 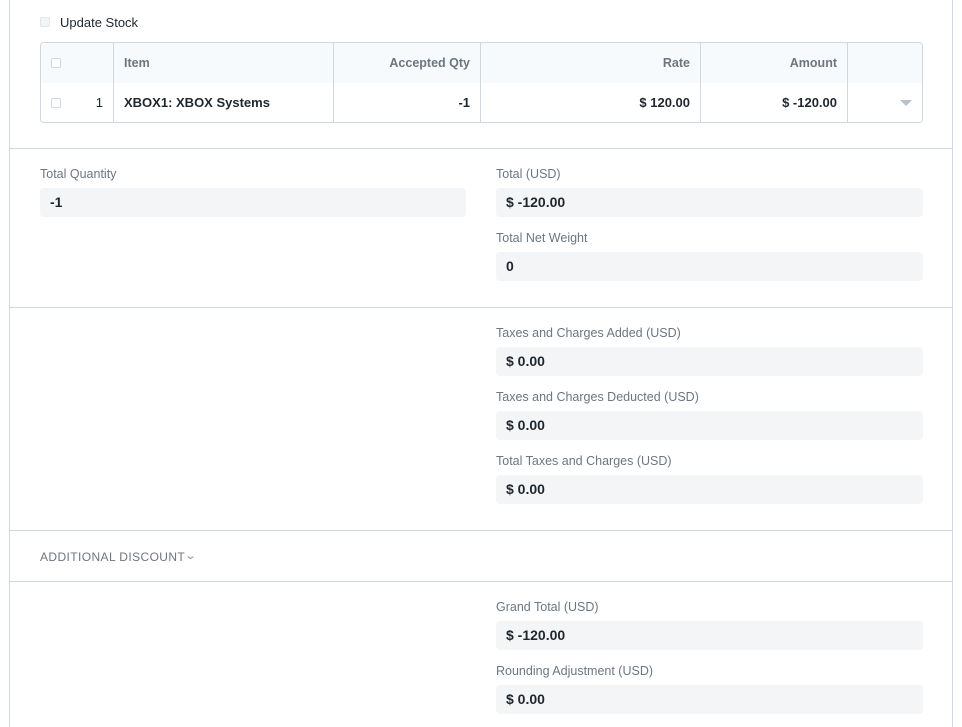 I want to click on row-item: XBOX1: XBOX Systems, so click(x=197, y=102).